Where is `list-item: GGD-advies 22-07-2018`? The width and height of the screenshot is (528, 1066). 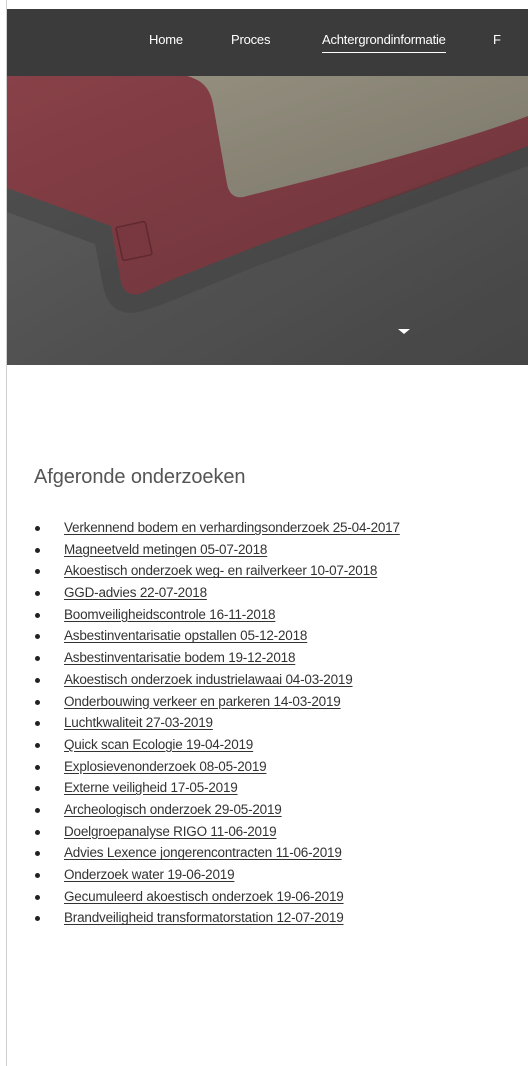 list-item: GGD-advies 22-07-2018 is located at coordinates (216, 593).